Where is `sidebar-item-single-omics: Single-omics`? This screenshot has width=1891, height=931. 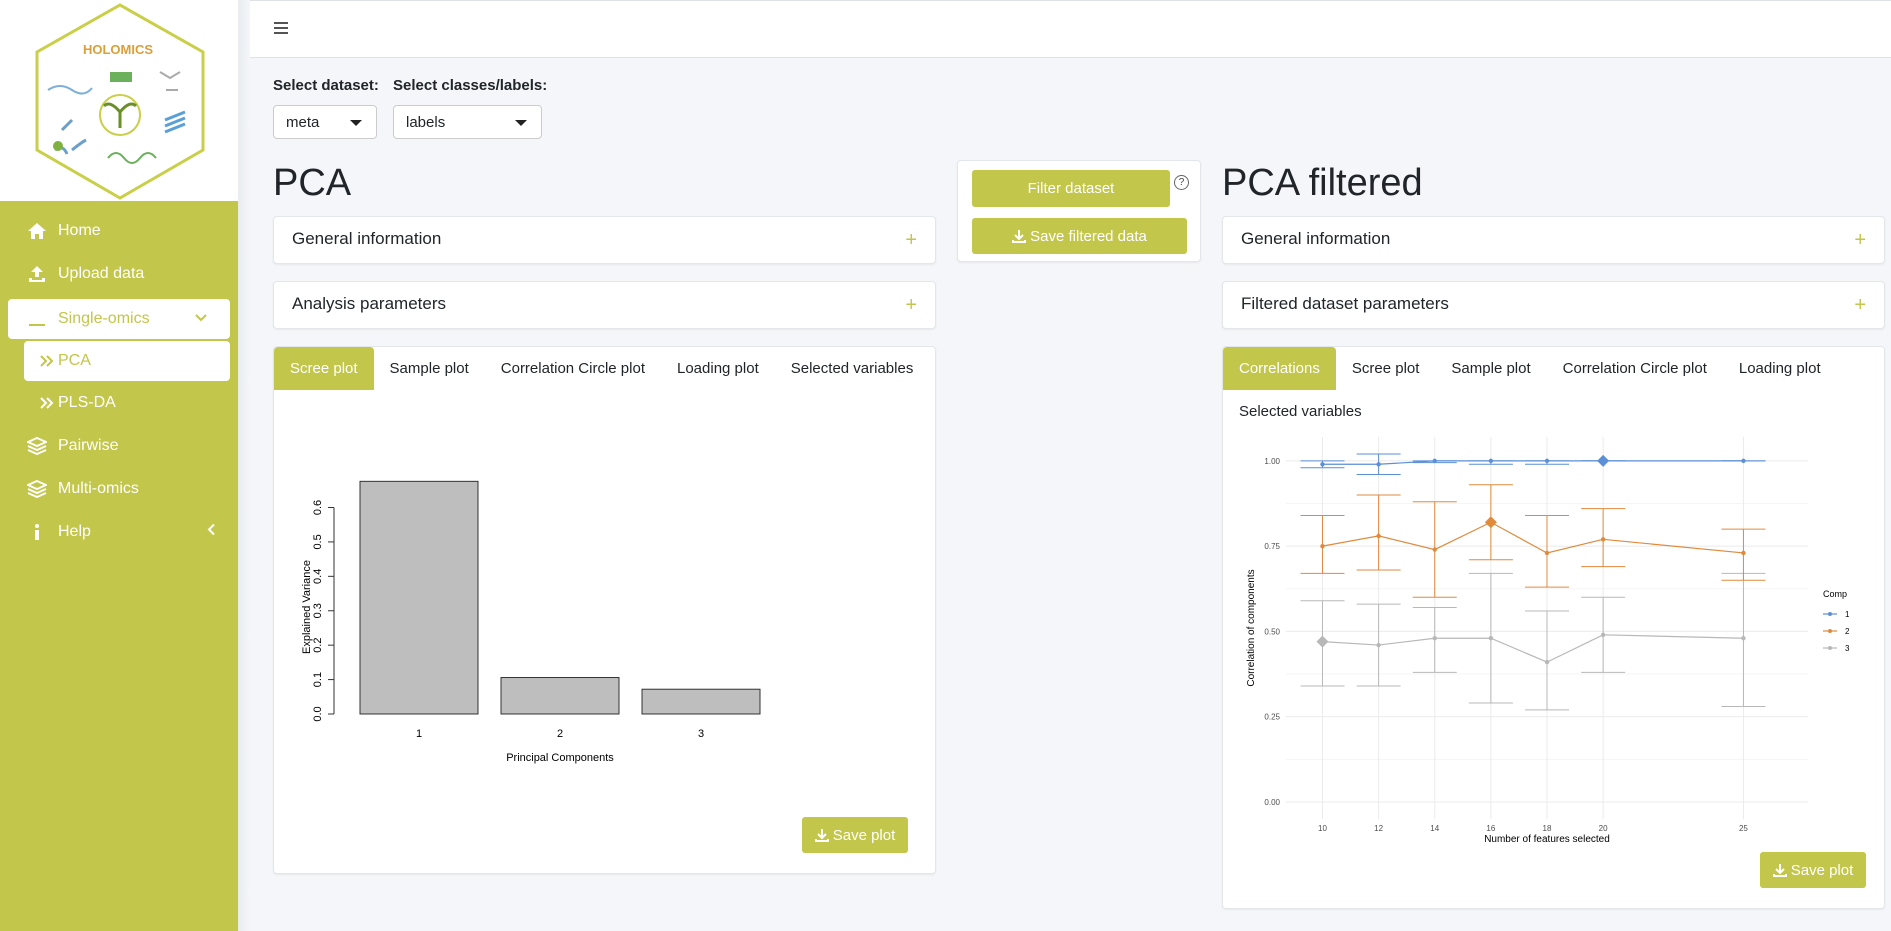 sidebar-item-single-omics: Single-omics is located at coordinates (119, 319).